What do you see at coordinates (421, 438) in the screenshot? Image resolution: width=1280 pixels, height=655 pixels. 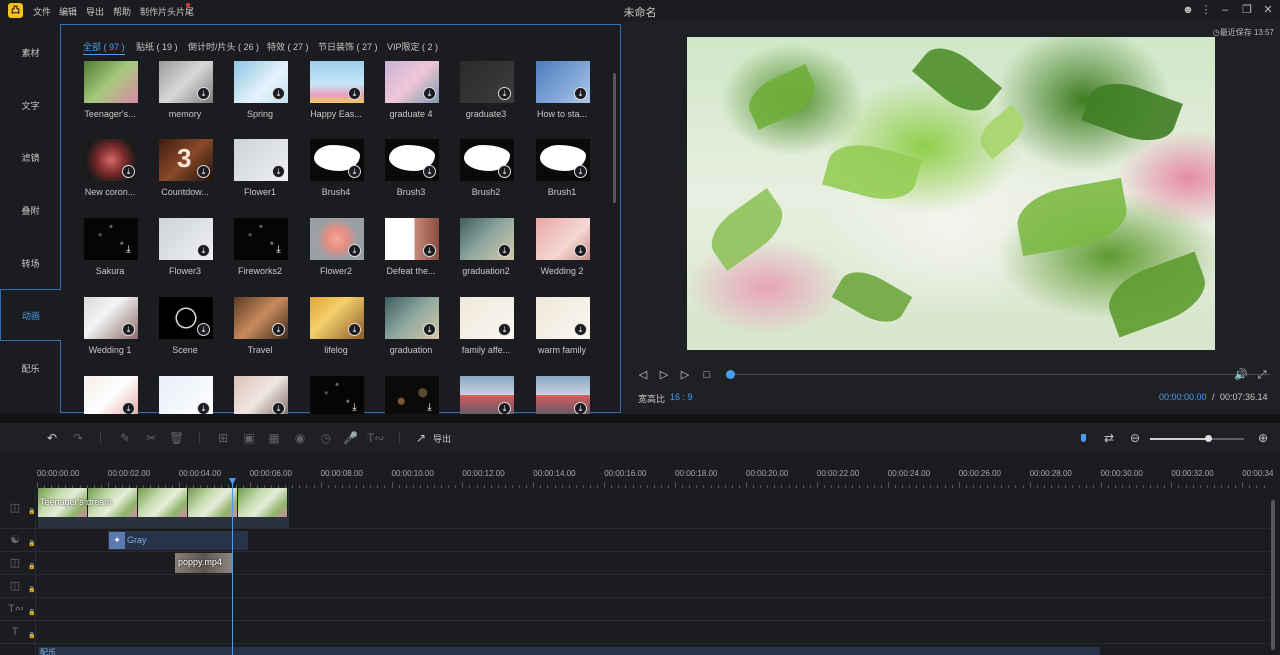 I see `export-icon: ↗` at bounding box center [421, 438].